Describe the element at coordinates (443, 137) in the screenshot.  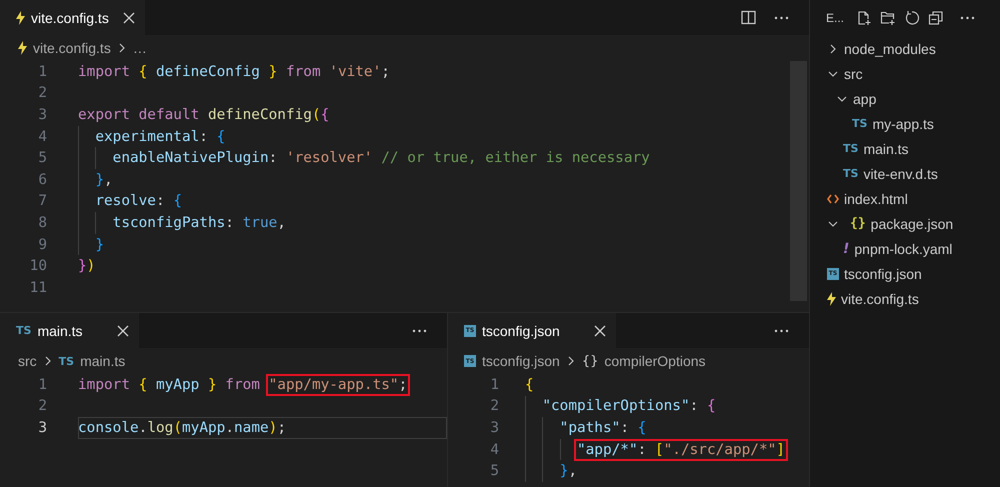
I see `code-line: experimental: {` at that location.